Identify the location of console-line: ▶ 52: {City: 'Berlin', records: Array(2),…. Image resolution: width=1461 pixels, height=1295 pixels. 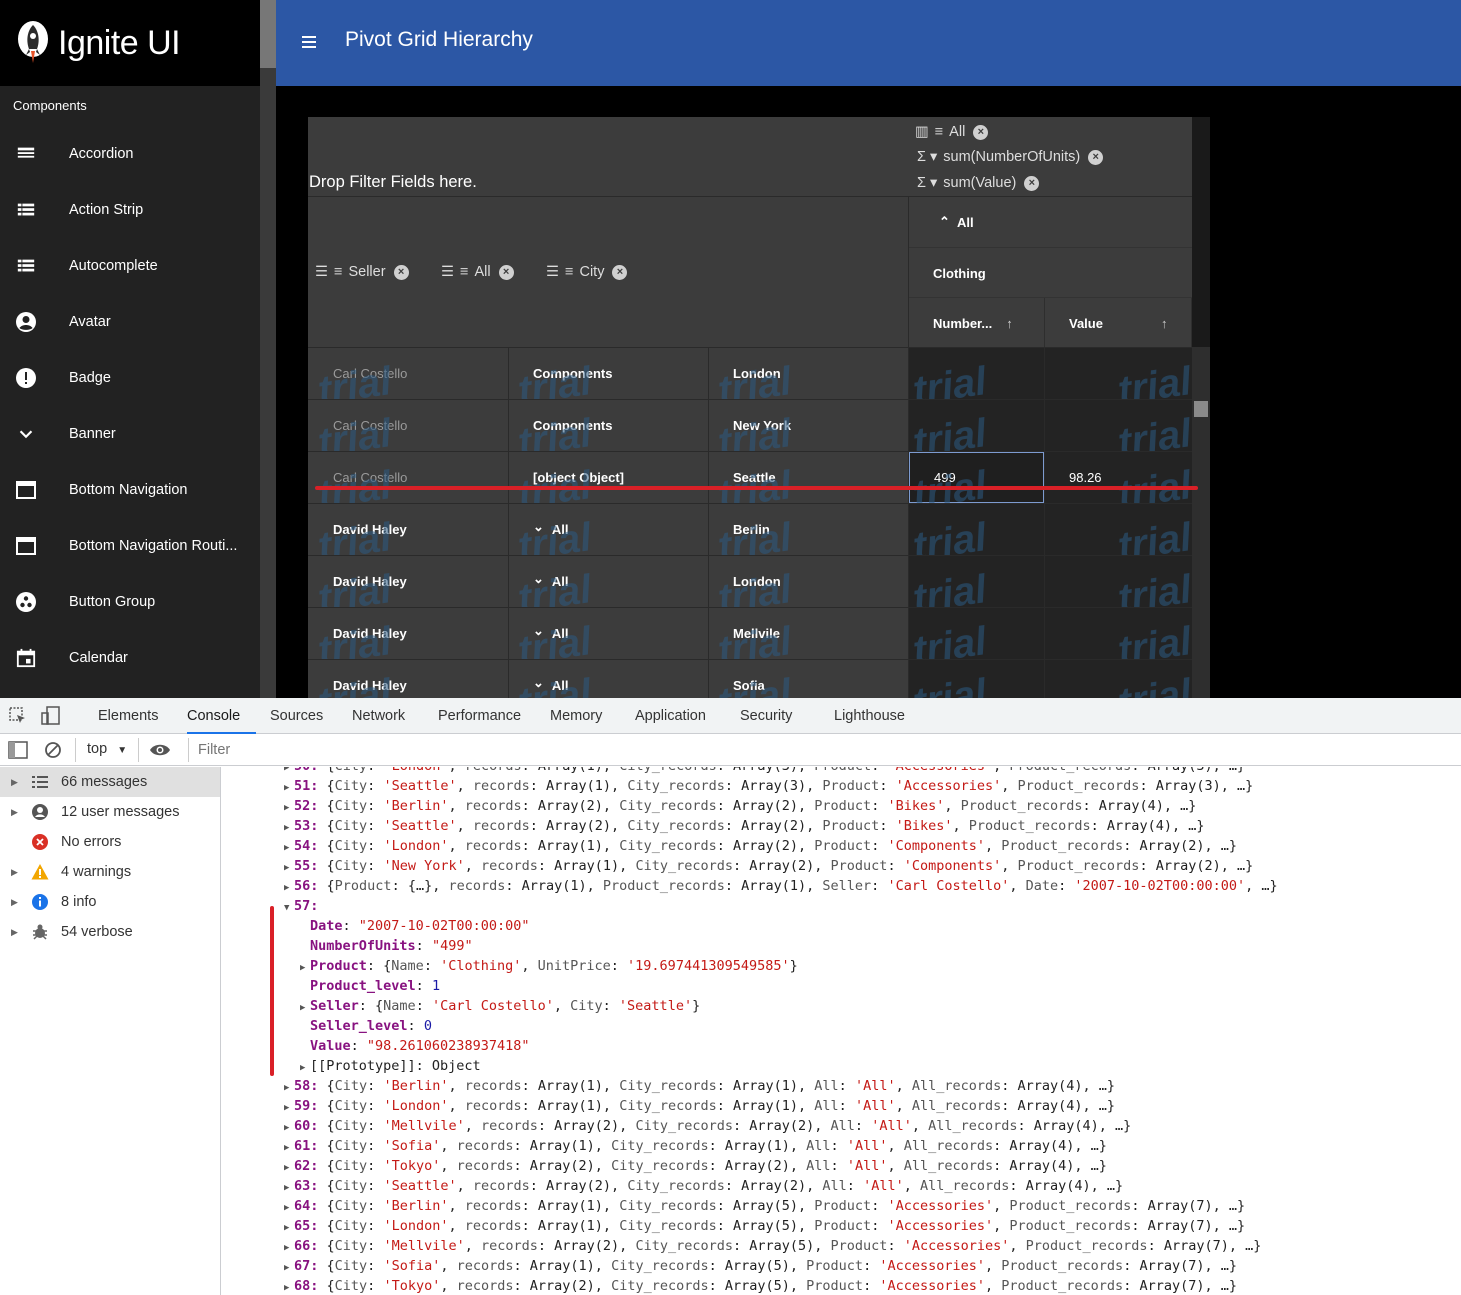
(740, 806).